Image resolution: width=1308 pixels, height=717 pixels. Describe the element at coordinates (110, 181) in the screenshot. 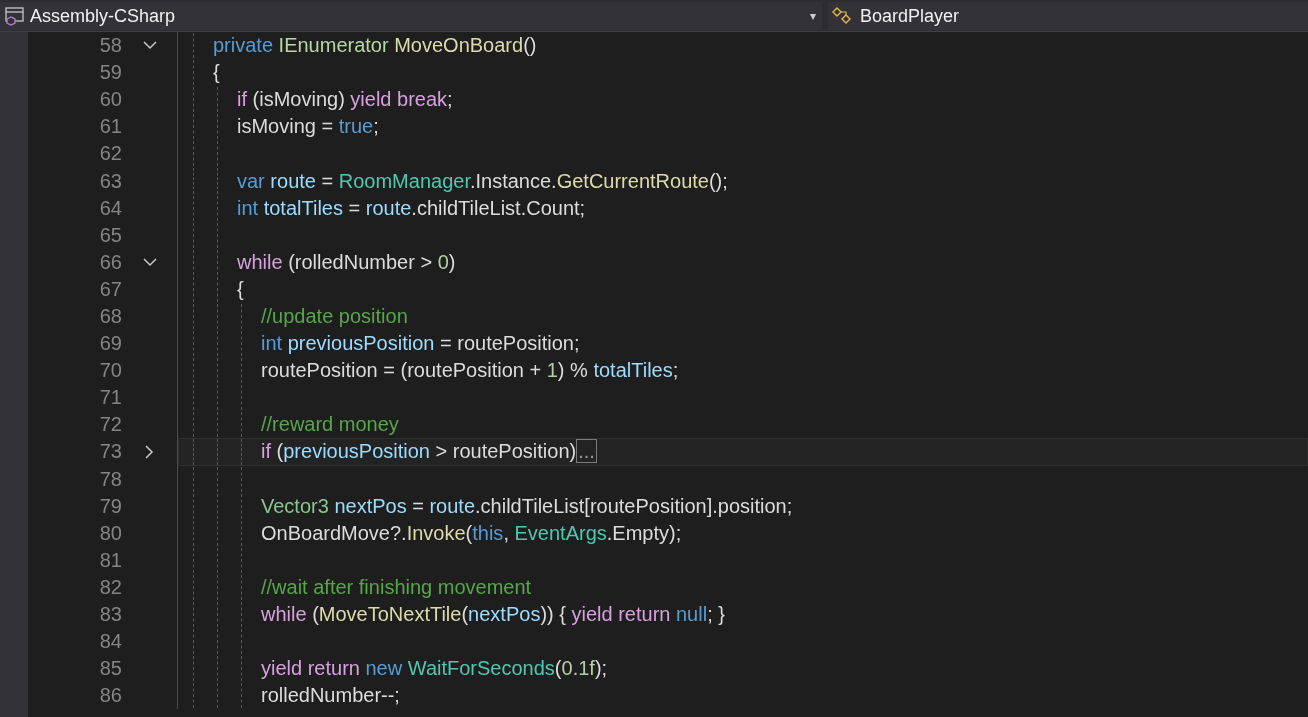

I see `line-number: 63` at that location.